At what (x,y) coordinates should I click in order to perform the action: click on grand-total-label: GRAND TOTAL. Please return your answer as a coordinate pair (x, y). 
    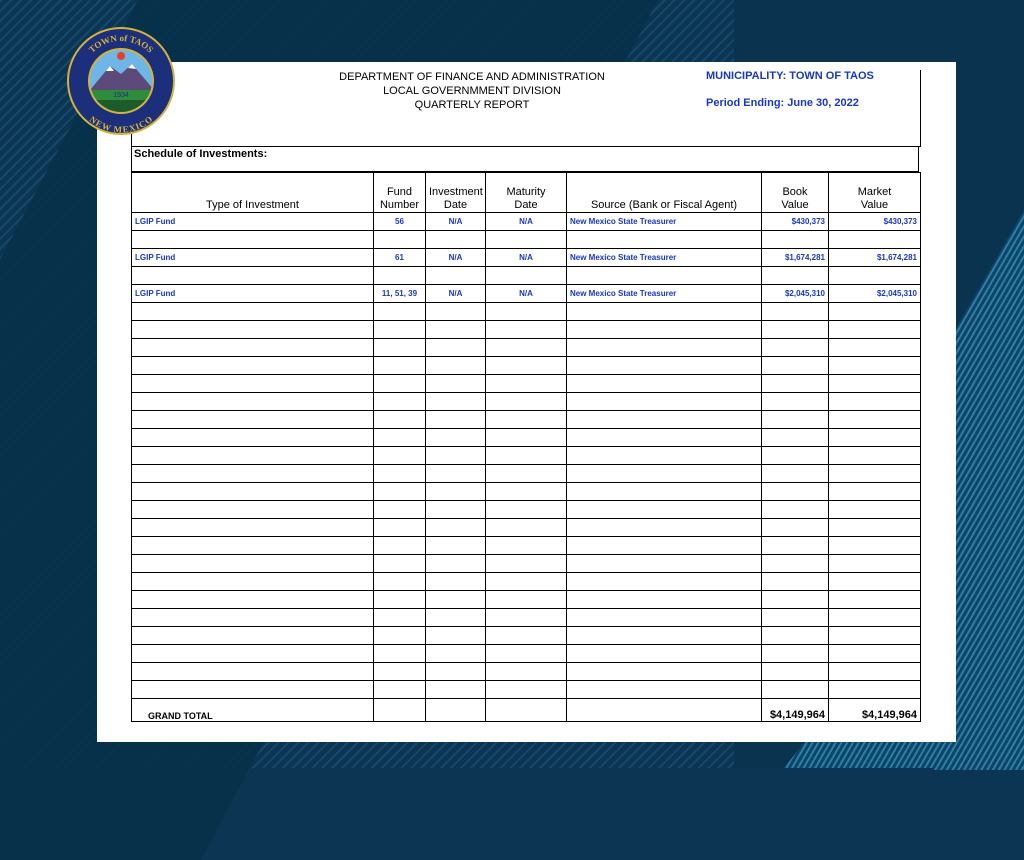
    Looking at the image, I should click on (252, 710).